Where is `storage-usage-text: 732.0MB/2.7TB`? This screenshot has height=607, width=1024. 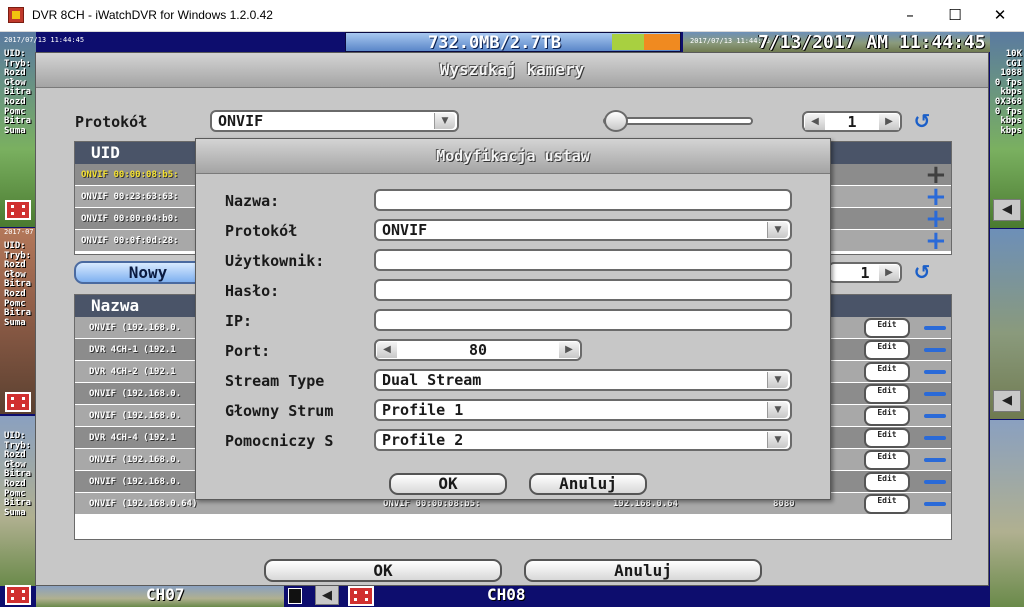 storage-usage-text: 732.0MB/2.7TB is located at coordinates (495, 43).